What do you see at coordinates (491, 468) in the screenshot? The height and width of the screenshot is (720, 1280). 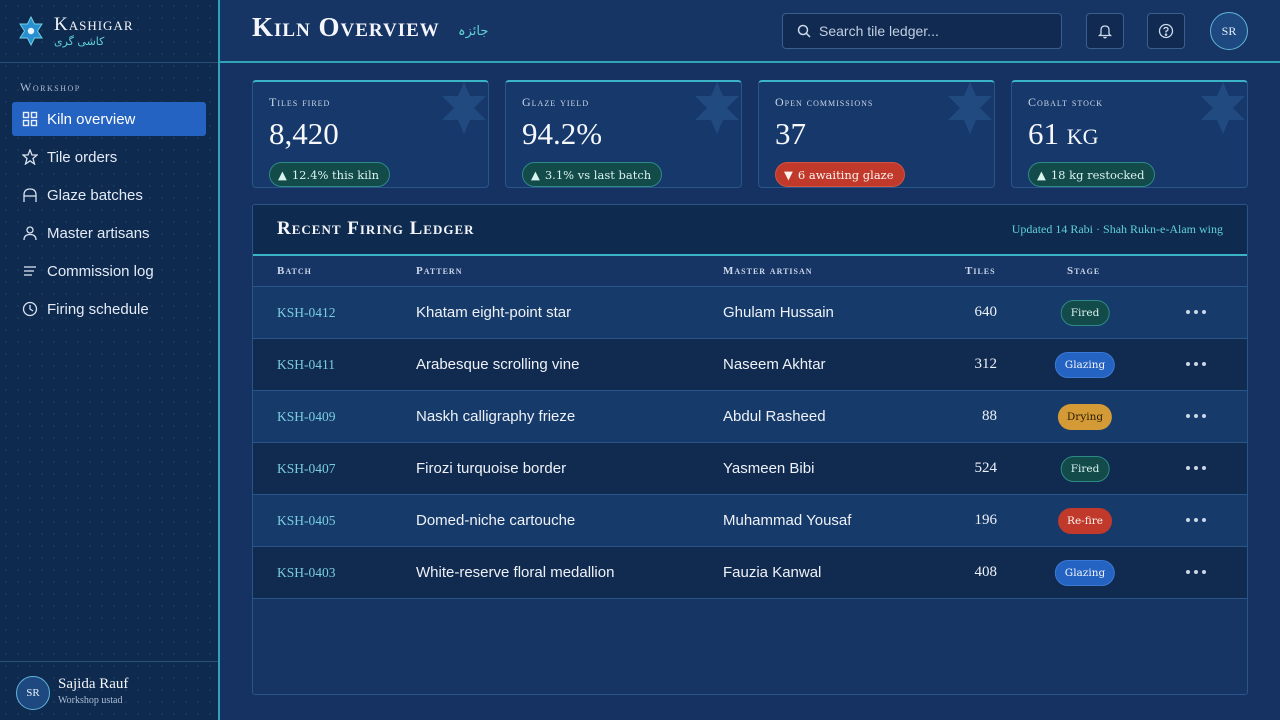 I see `pattern: Firozi turquoise border` at bounding box center [491, 468].